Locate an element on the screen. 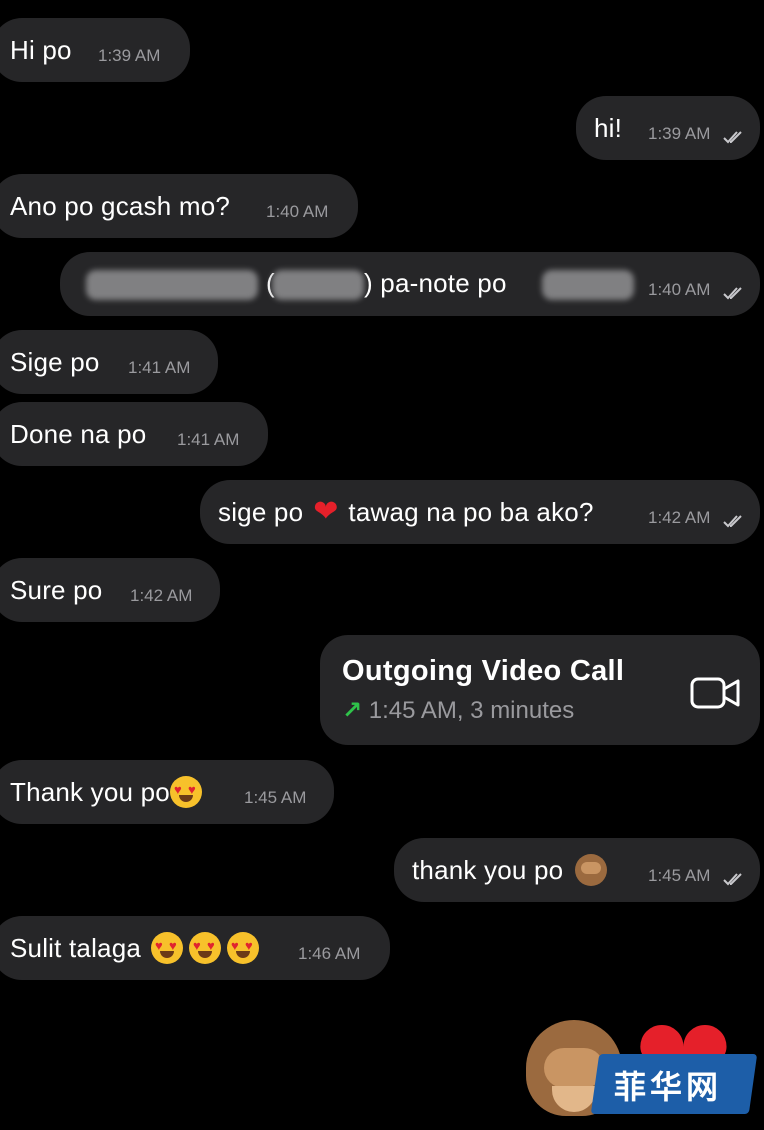 The height and width of the screenshot is (1130, 764). message-outgoing: sige po ❤ tawag na po ba ako? 1:42 AM is located at coordinates (480, 512).